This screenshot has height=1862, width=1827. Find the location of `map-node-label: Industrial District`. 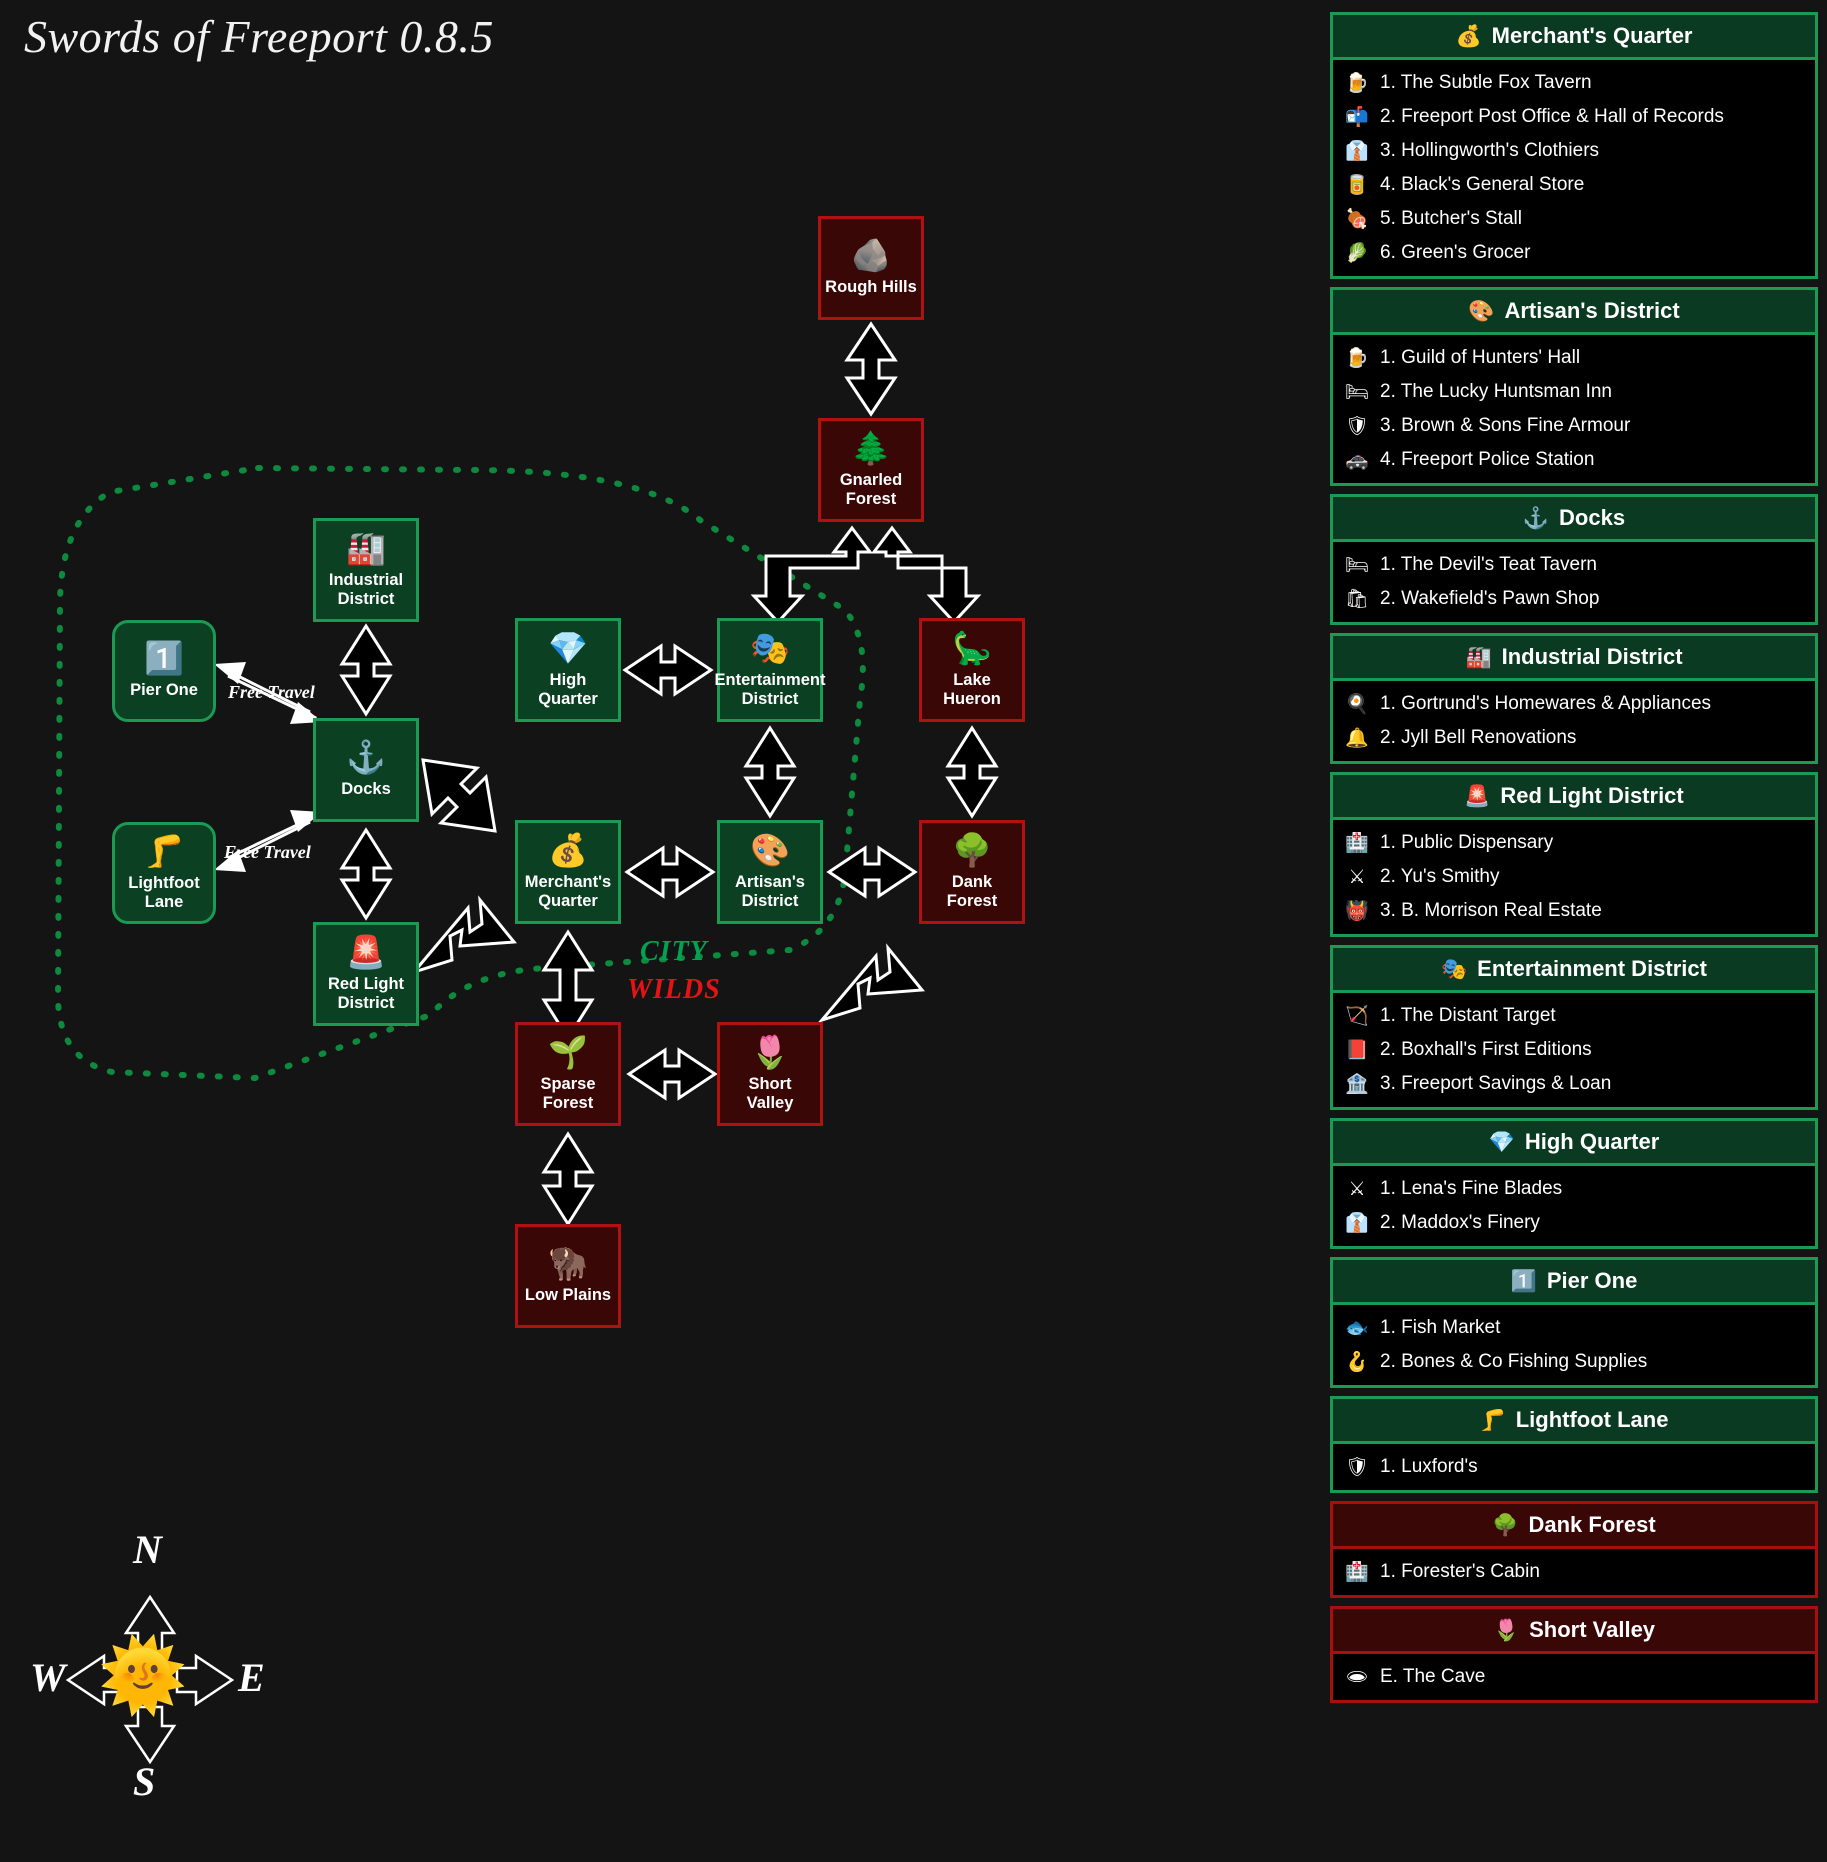

map-node-label: Industrial District is located at coordinates (366, 589).